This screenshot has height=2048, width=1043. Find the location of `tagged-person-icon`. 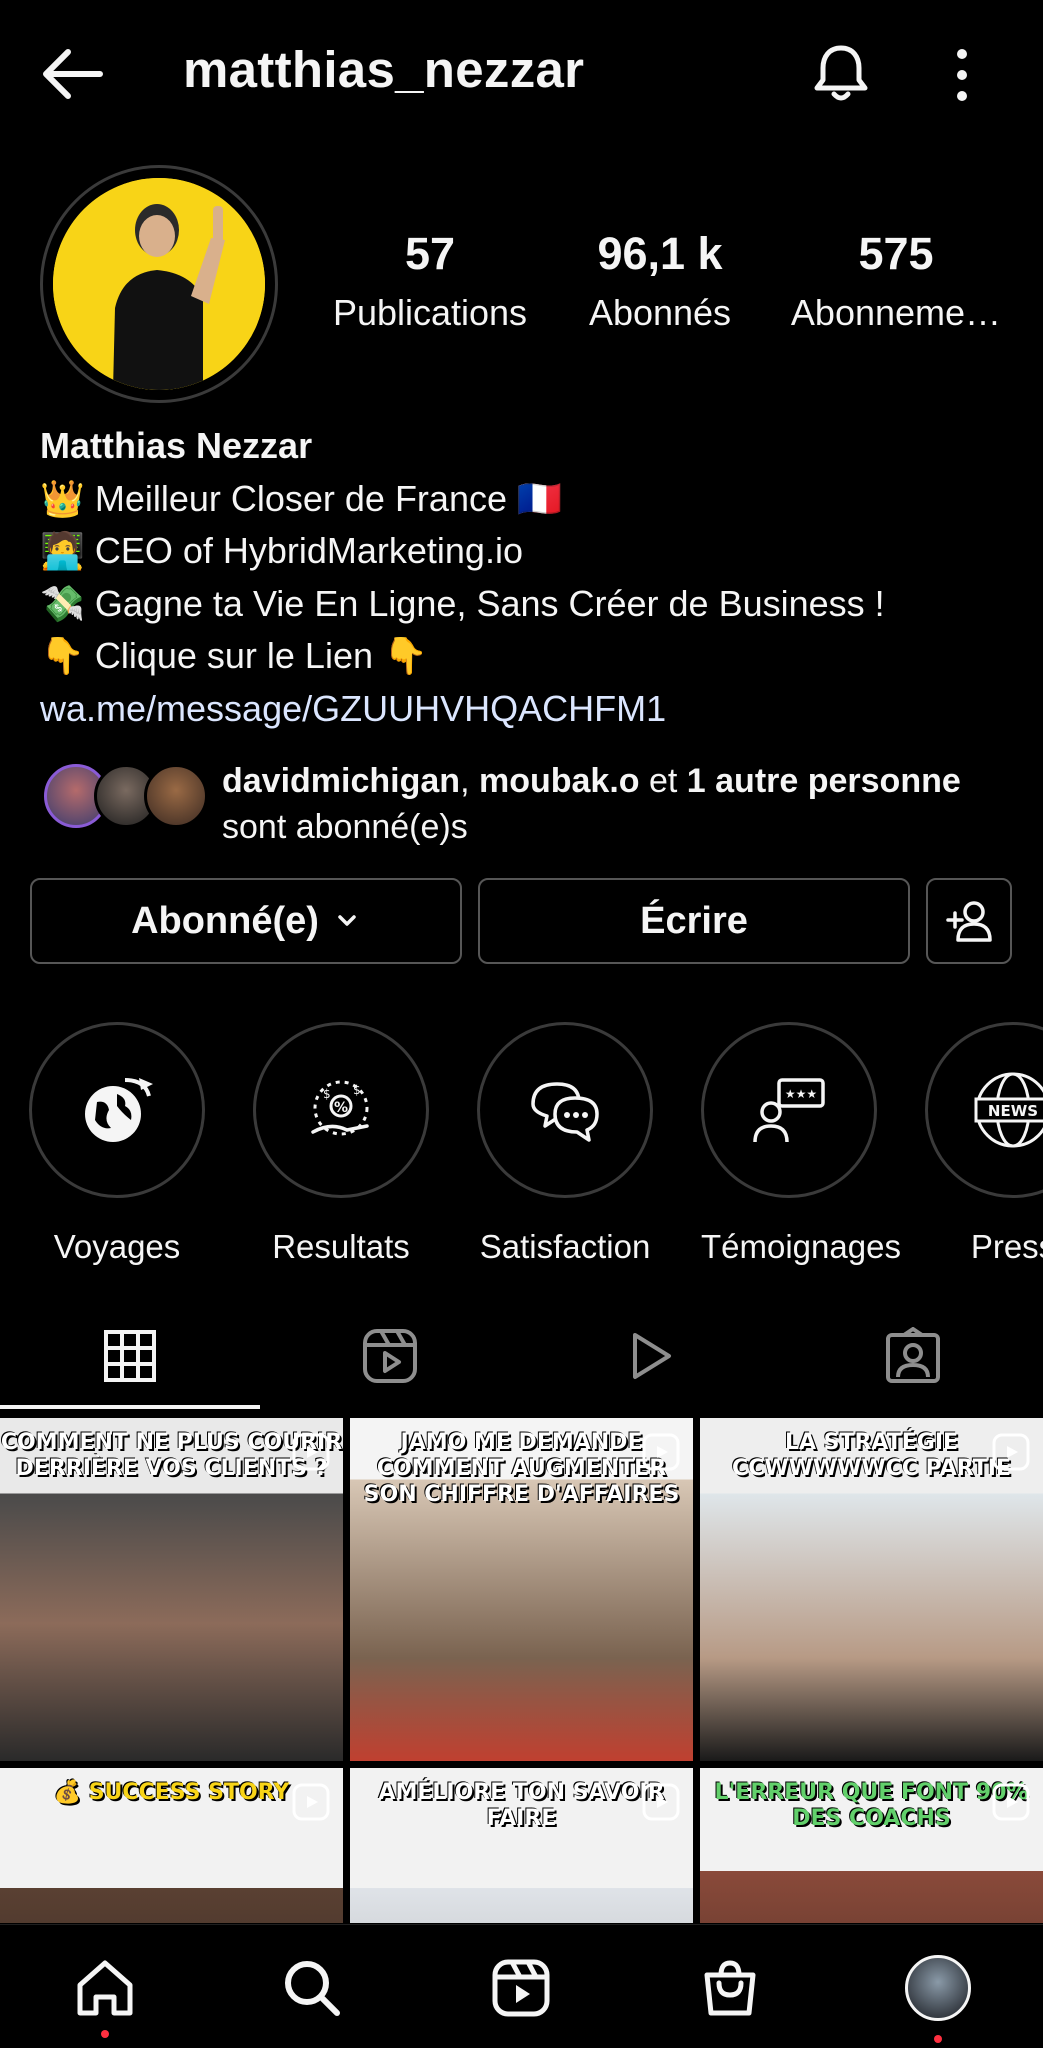

tagged-person-icon is located at coordinates (913, 1355).